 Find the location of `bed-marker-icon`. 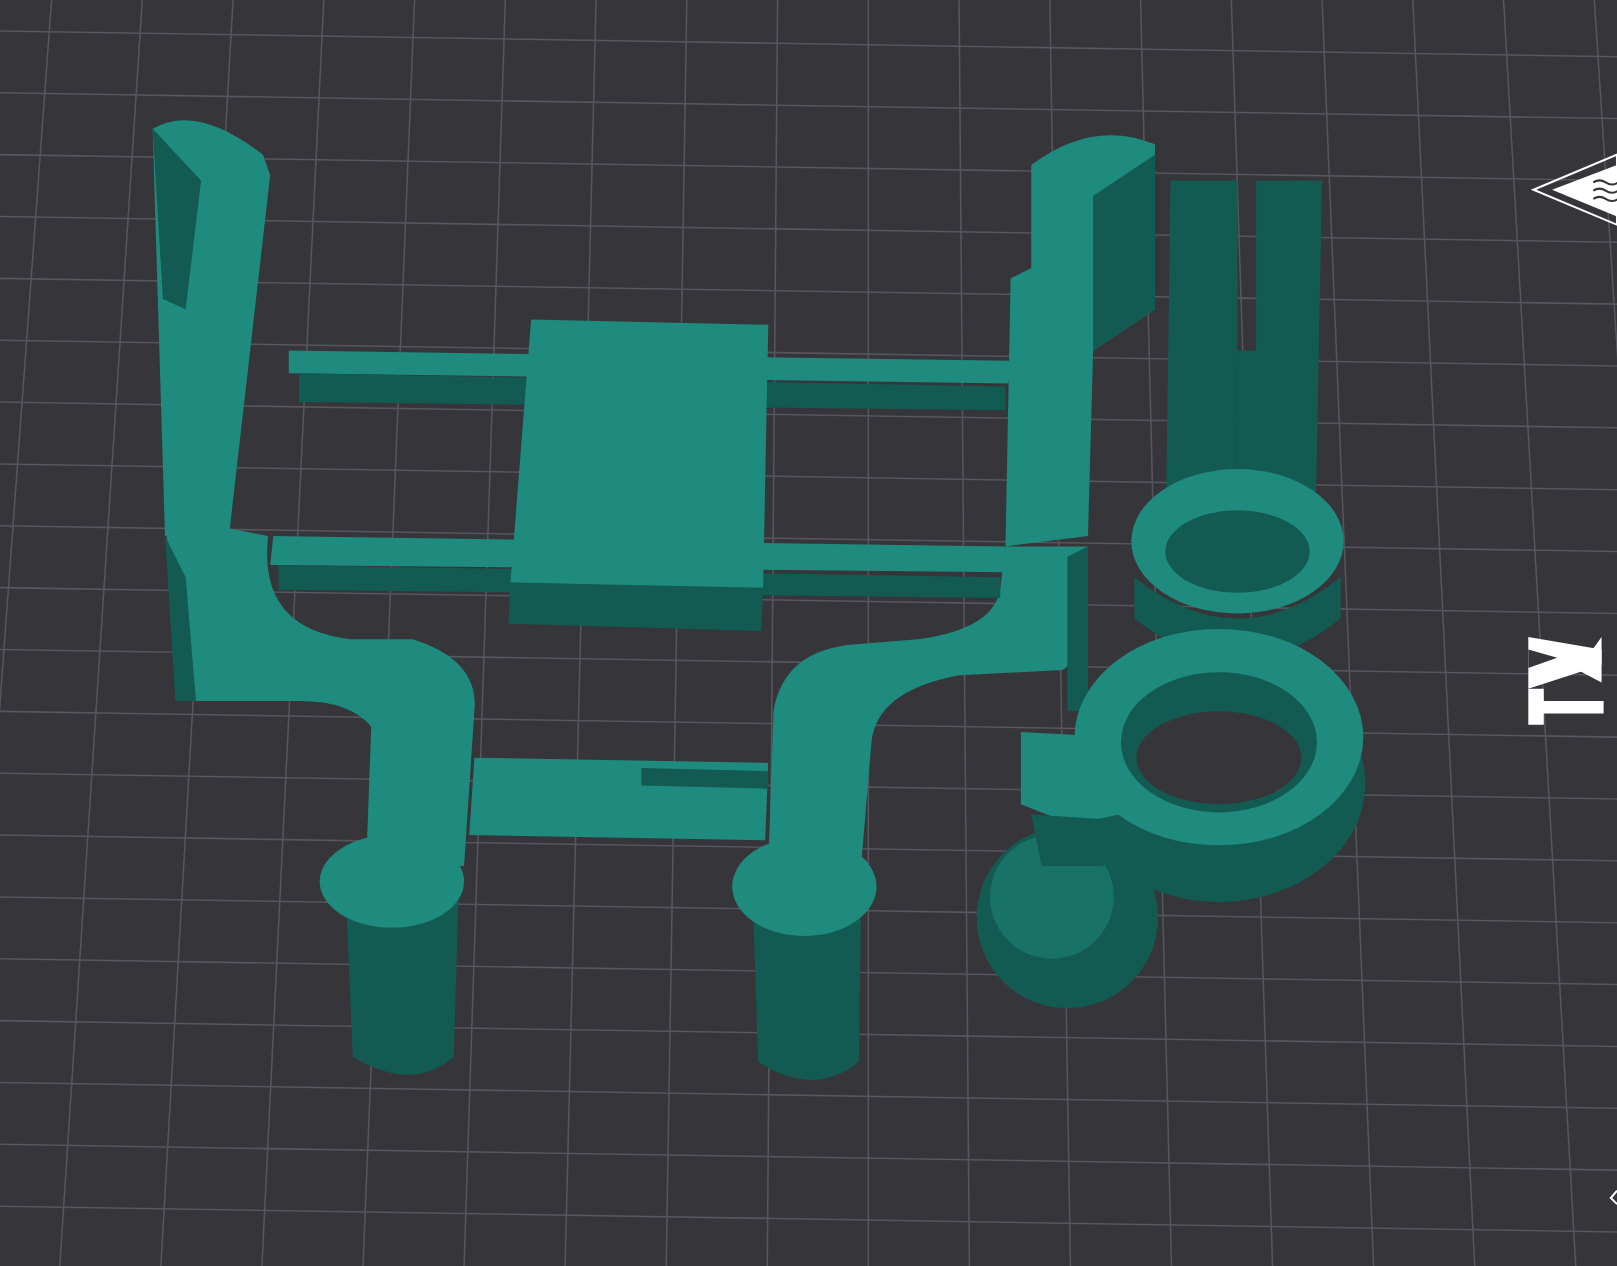

bed-marker-icon is located at coordinates (1613, 1197).